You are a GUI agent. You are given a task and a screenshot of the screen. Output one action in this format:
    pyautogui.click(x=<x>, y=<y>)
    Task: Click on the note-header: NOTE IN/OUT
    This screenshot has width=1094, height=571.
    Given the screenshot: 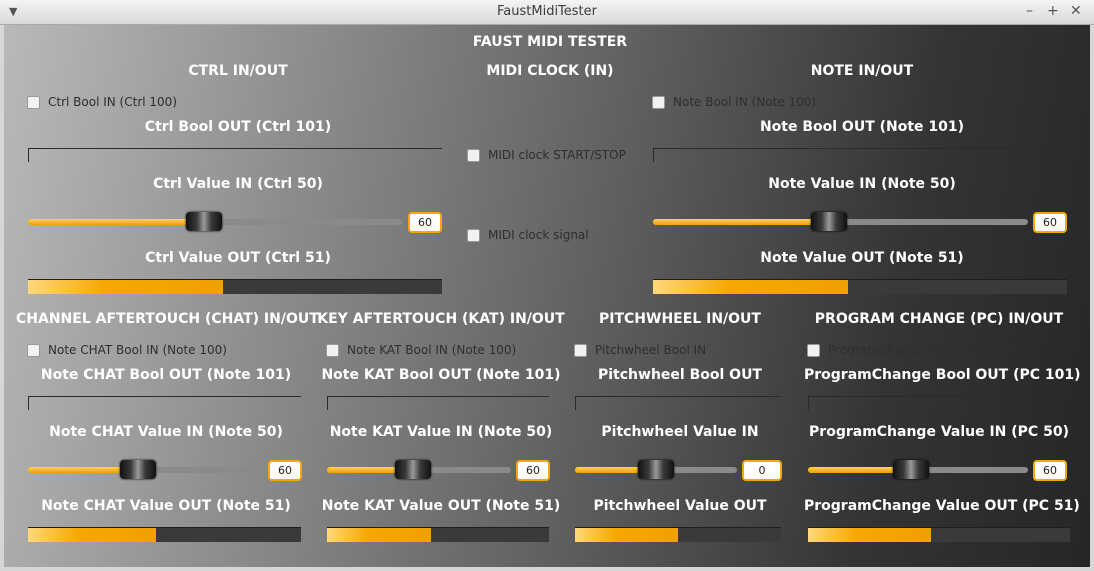 What is the action you would take?
    pyautogui.click(x=862, y=71)
    